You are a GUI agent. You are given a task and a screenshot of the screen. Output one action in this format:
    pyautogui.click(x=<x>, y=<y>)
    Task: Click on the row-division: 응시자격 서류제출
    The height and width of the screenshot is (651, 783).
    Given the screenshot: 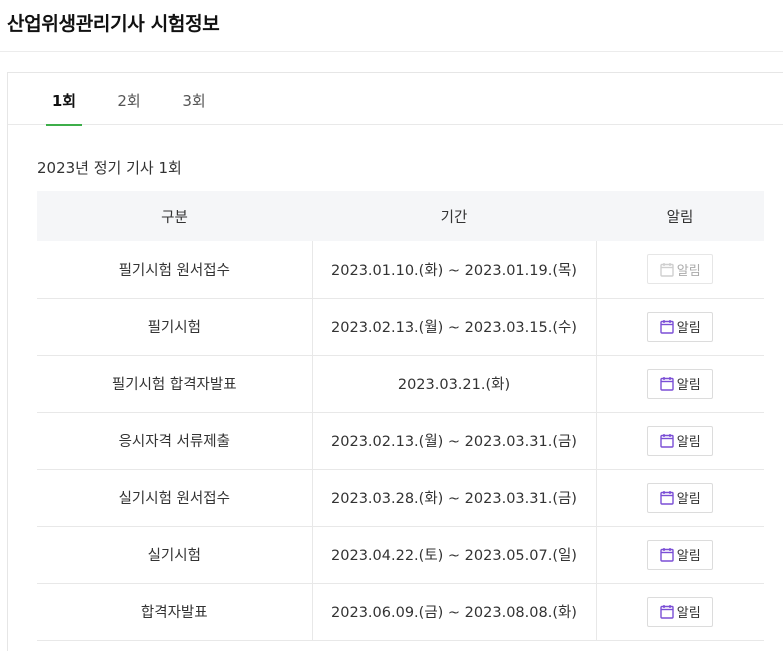 What is the action you would take?
    pyautogui.click(x=175, y=441)
    